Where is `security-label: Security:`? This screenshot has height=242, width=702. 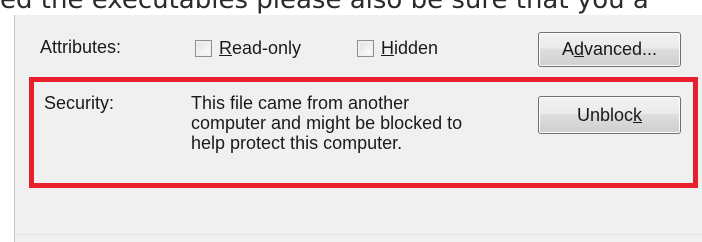 security-label: Security: is located at coordinates (79, 103).